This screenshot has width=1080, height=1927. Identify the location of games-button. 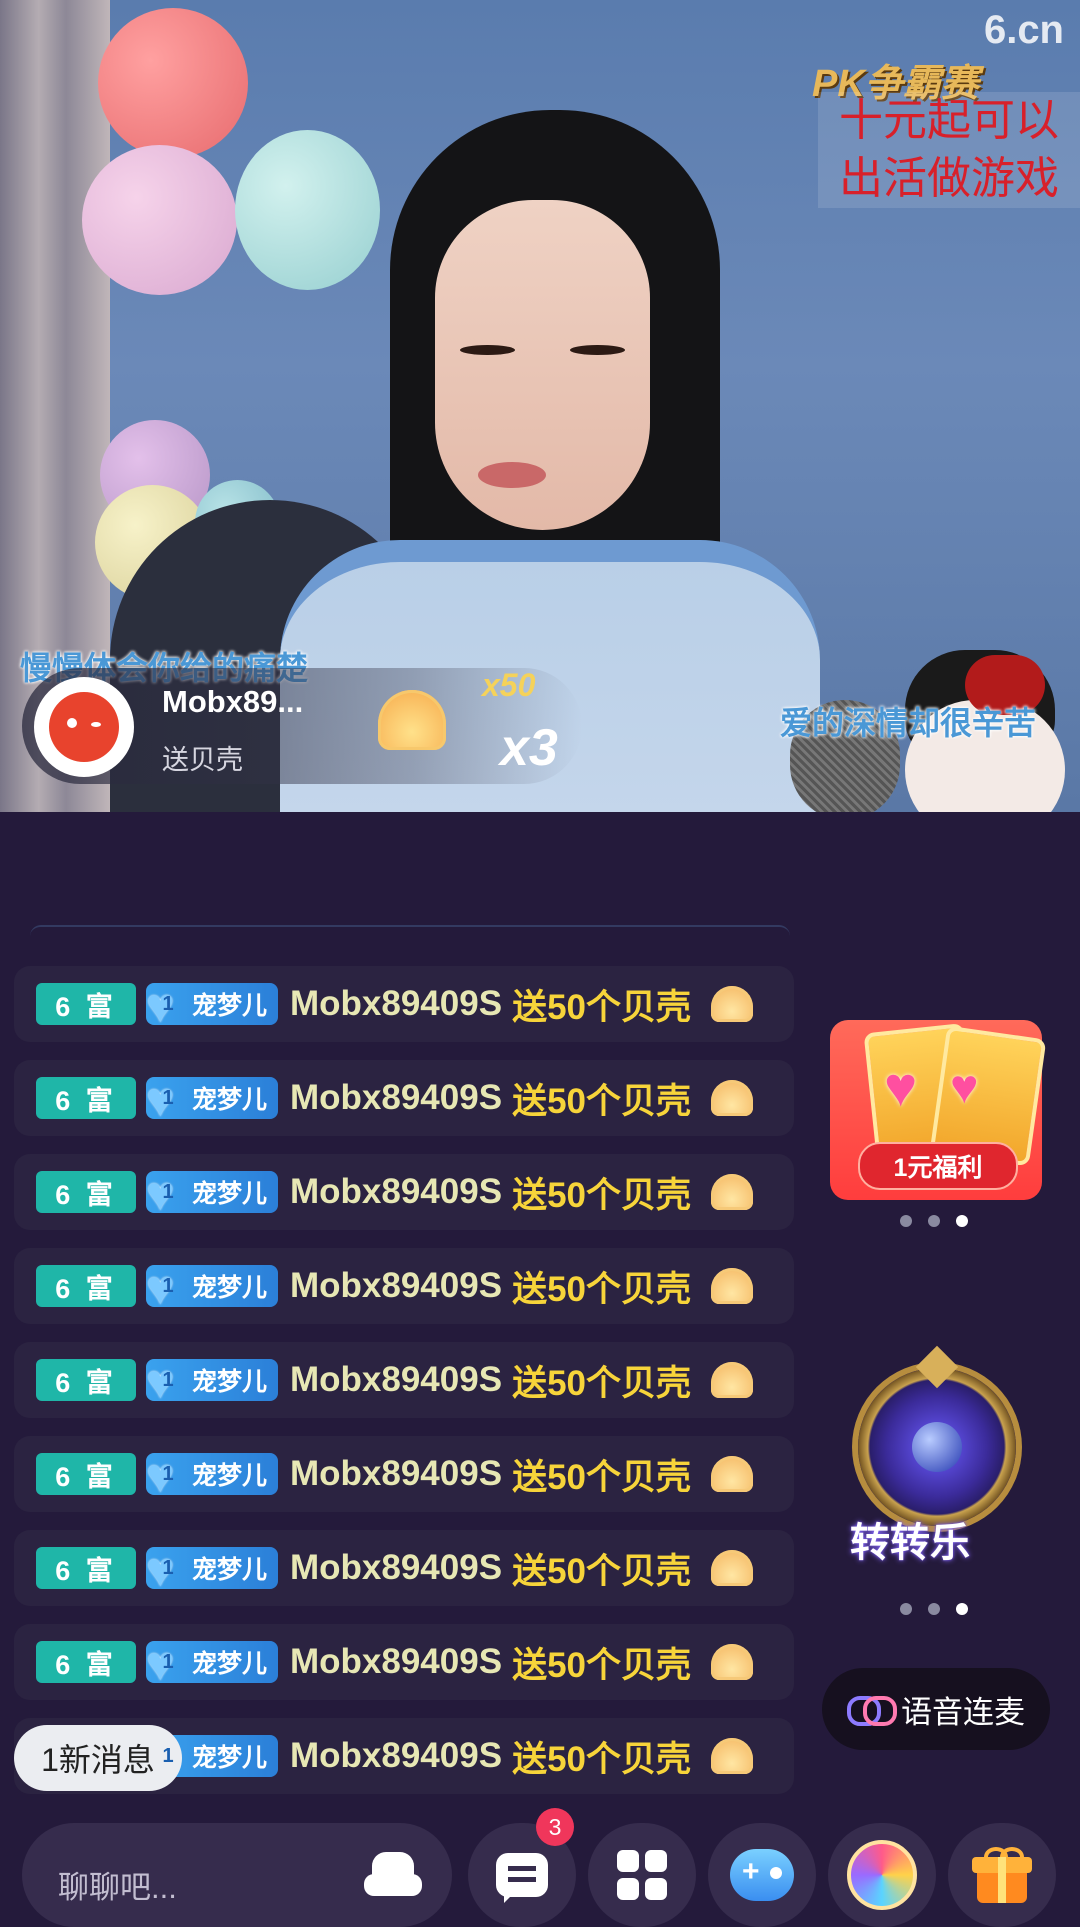
(762, 1875).